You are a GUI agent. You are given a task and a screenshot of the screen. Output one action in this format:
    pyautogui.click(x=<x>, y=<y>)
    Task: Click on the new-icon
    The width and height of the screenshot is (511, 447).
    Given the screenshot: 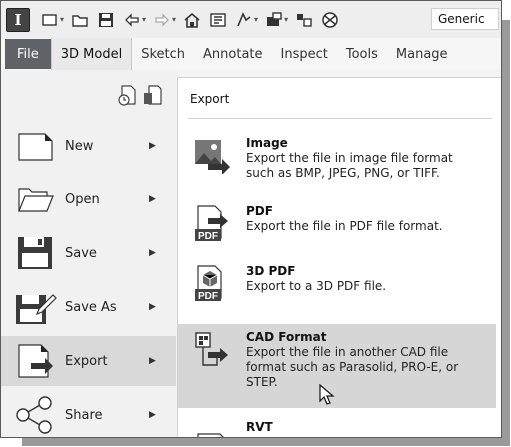 What is the action you would take?
    pyautogui.click(x=50, y=20)
    